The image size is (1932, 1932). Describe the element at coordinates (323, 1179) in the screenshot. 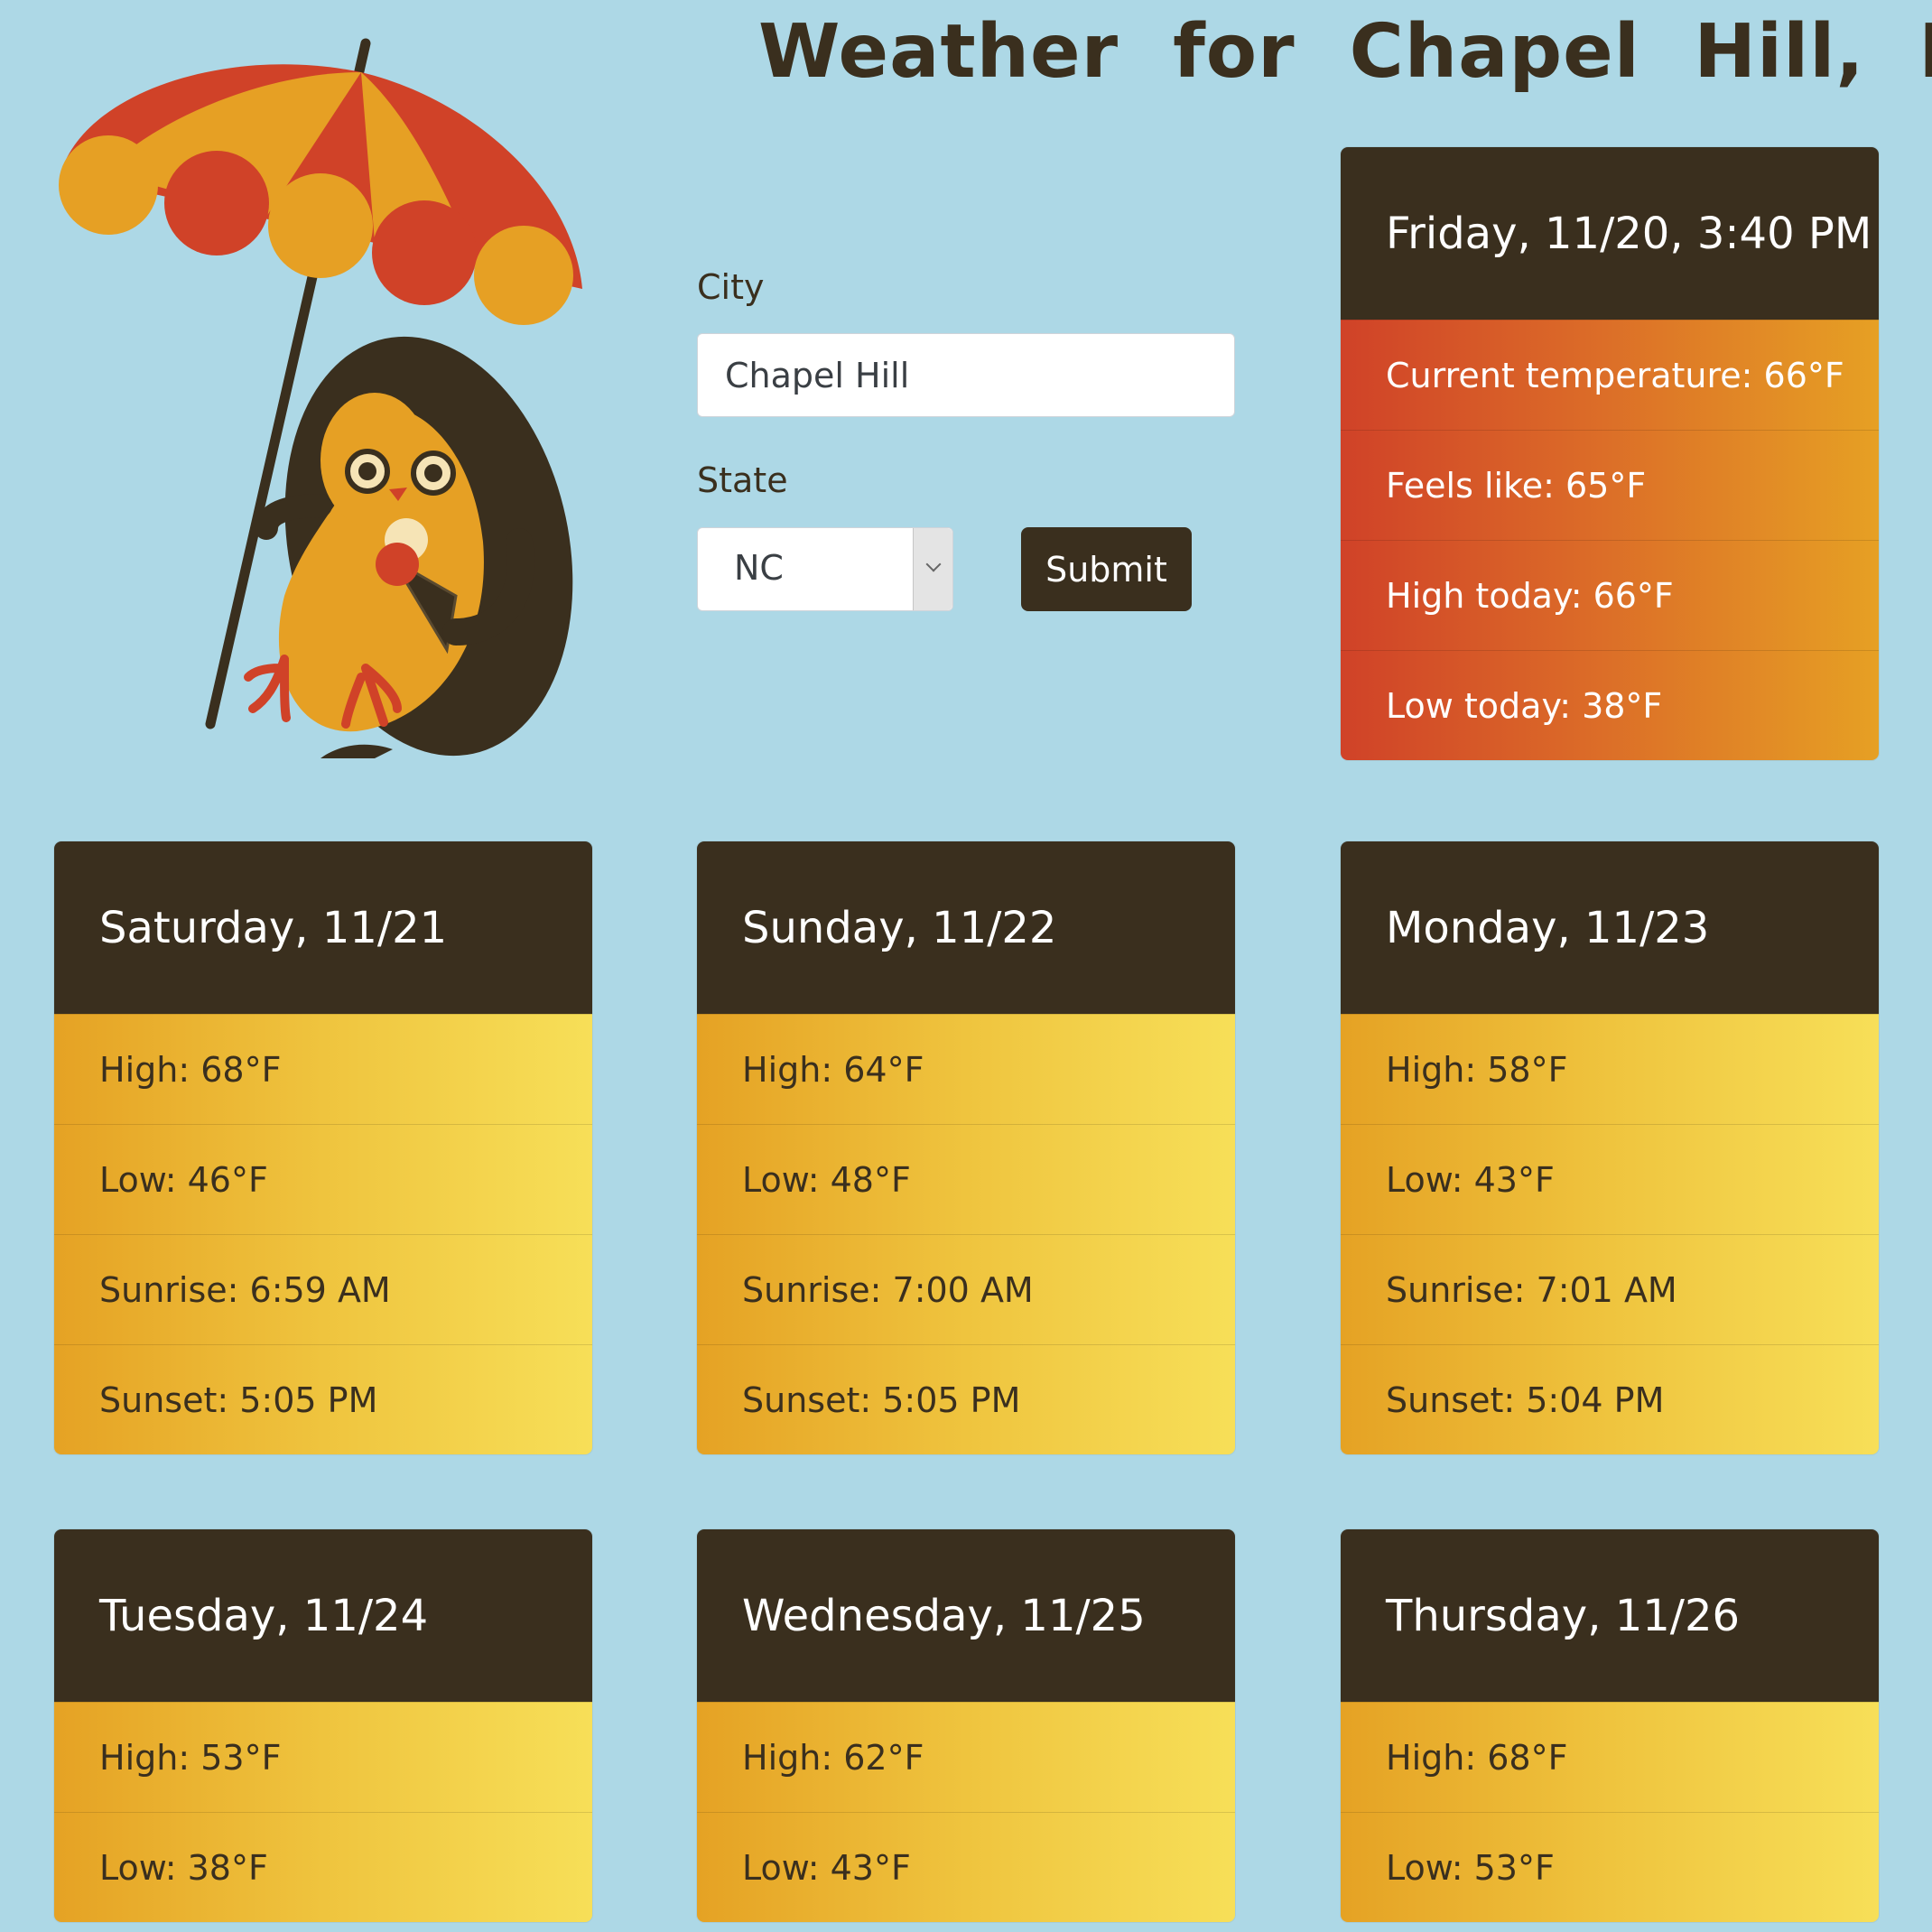

I see `forecast-low: Low: 46°F` at that location.